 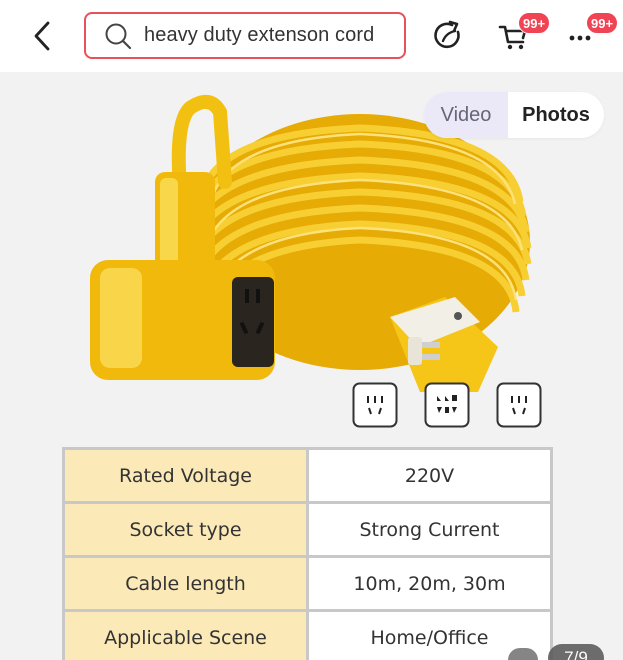 I want to click on share-button, so click(x=448, y=36).